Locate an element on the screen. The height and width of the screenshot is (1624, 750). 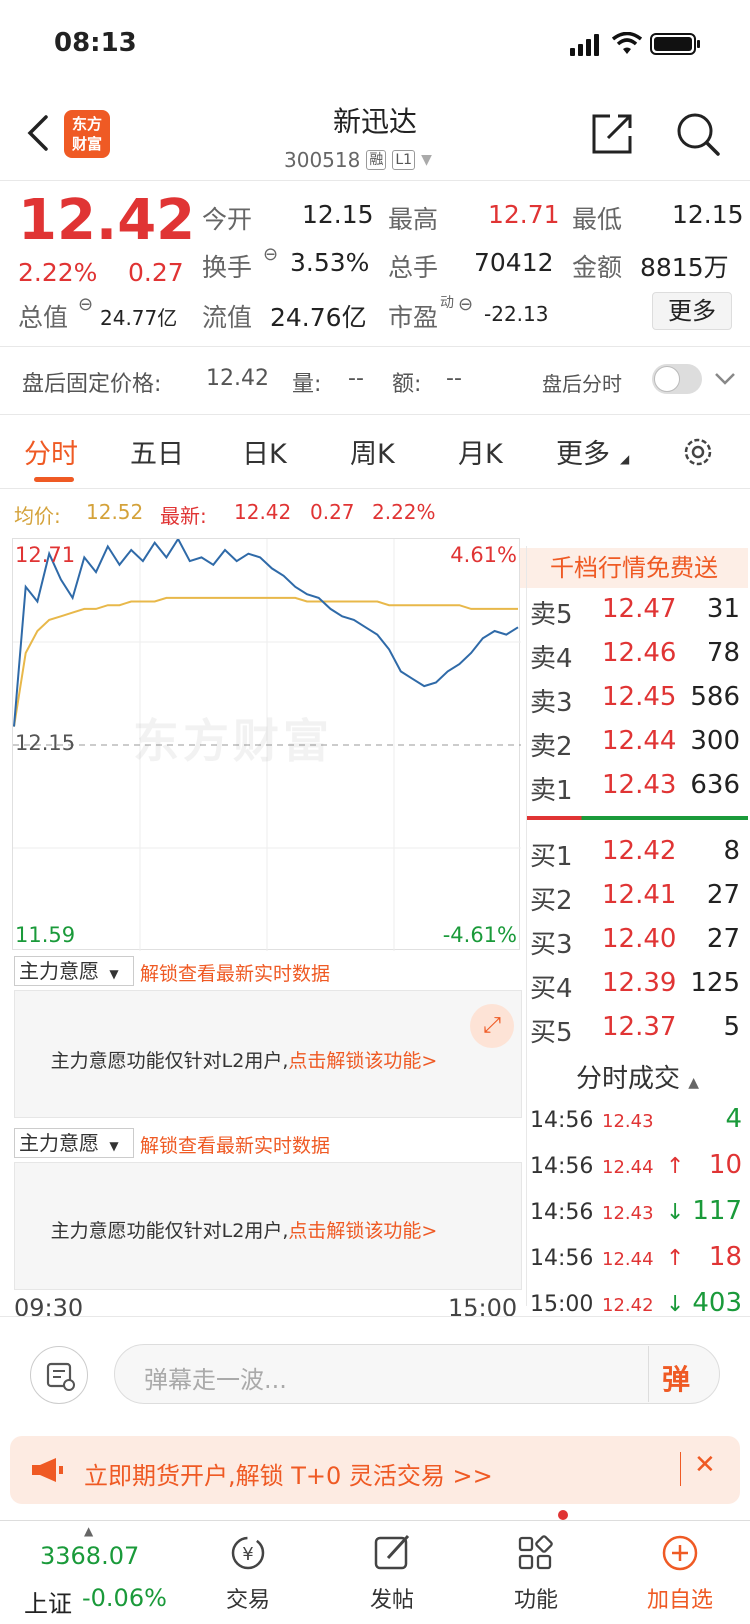
add-watchlist-nav: 加自选 is located at coordinates (680, 1574).